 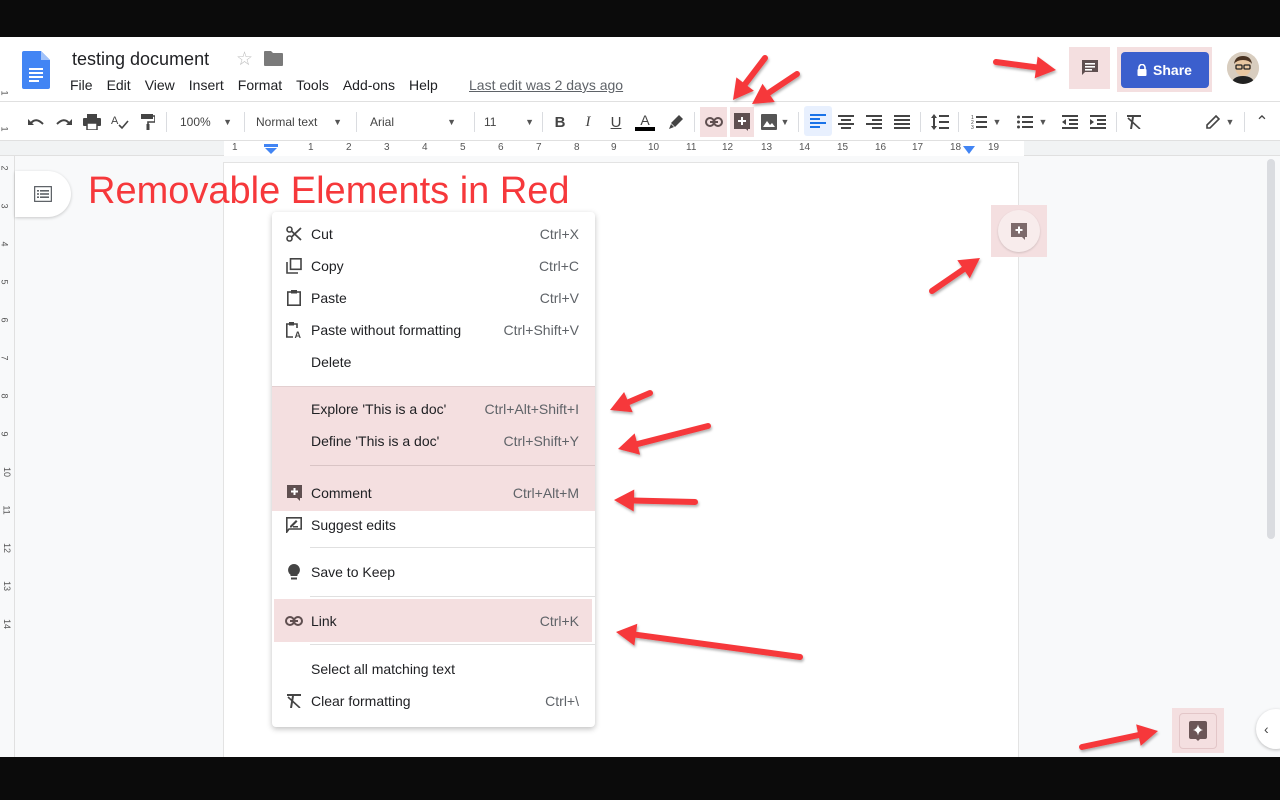 I want to click on insert-link-button, so click(x=713, y=122).